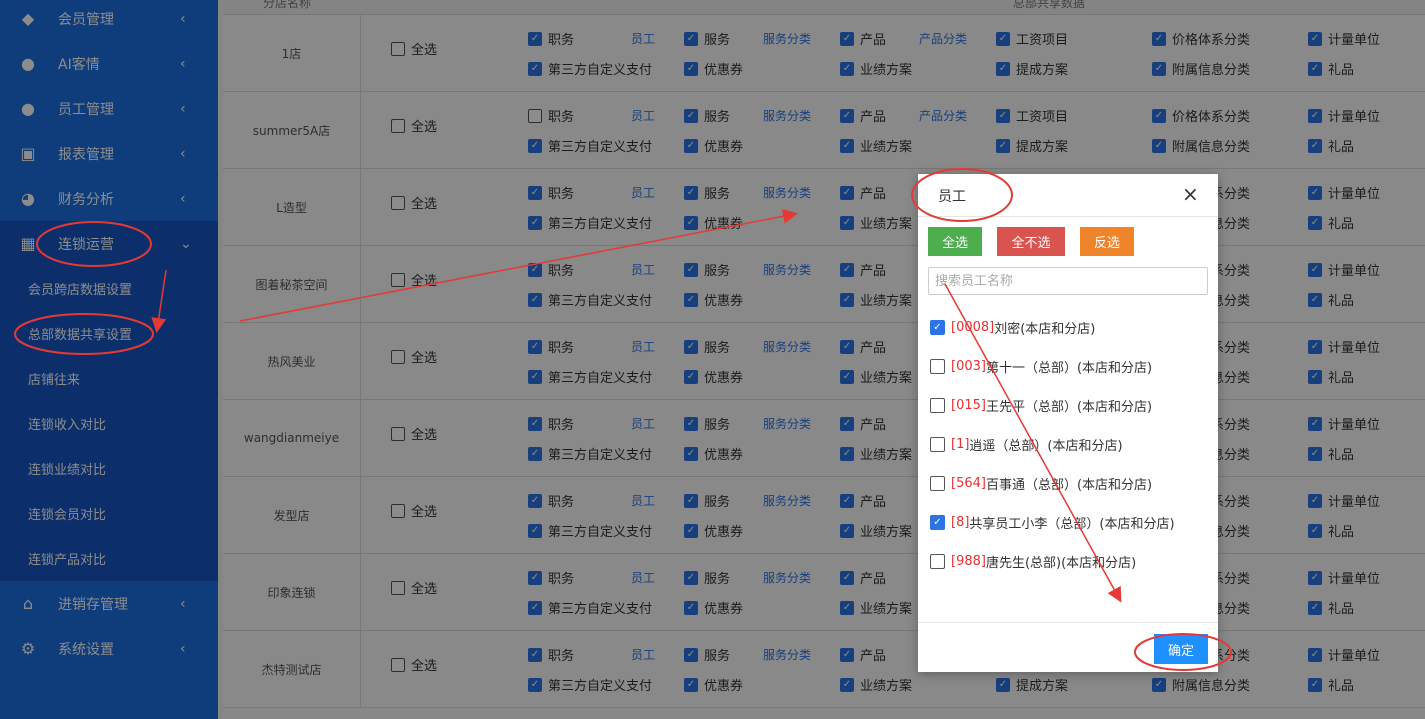 Image resolution: width=1425 pixels, height=719 pixels. Describe the element at coordinates (1072, 524) in the screenshot. I see `employee-name: 共享员工小李（总部）(本店和分店)` at that location.